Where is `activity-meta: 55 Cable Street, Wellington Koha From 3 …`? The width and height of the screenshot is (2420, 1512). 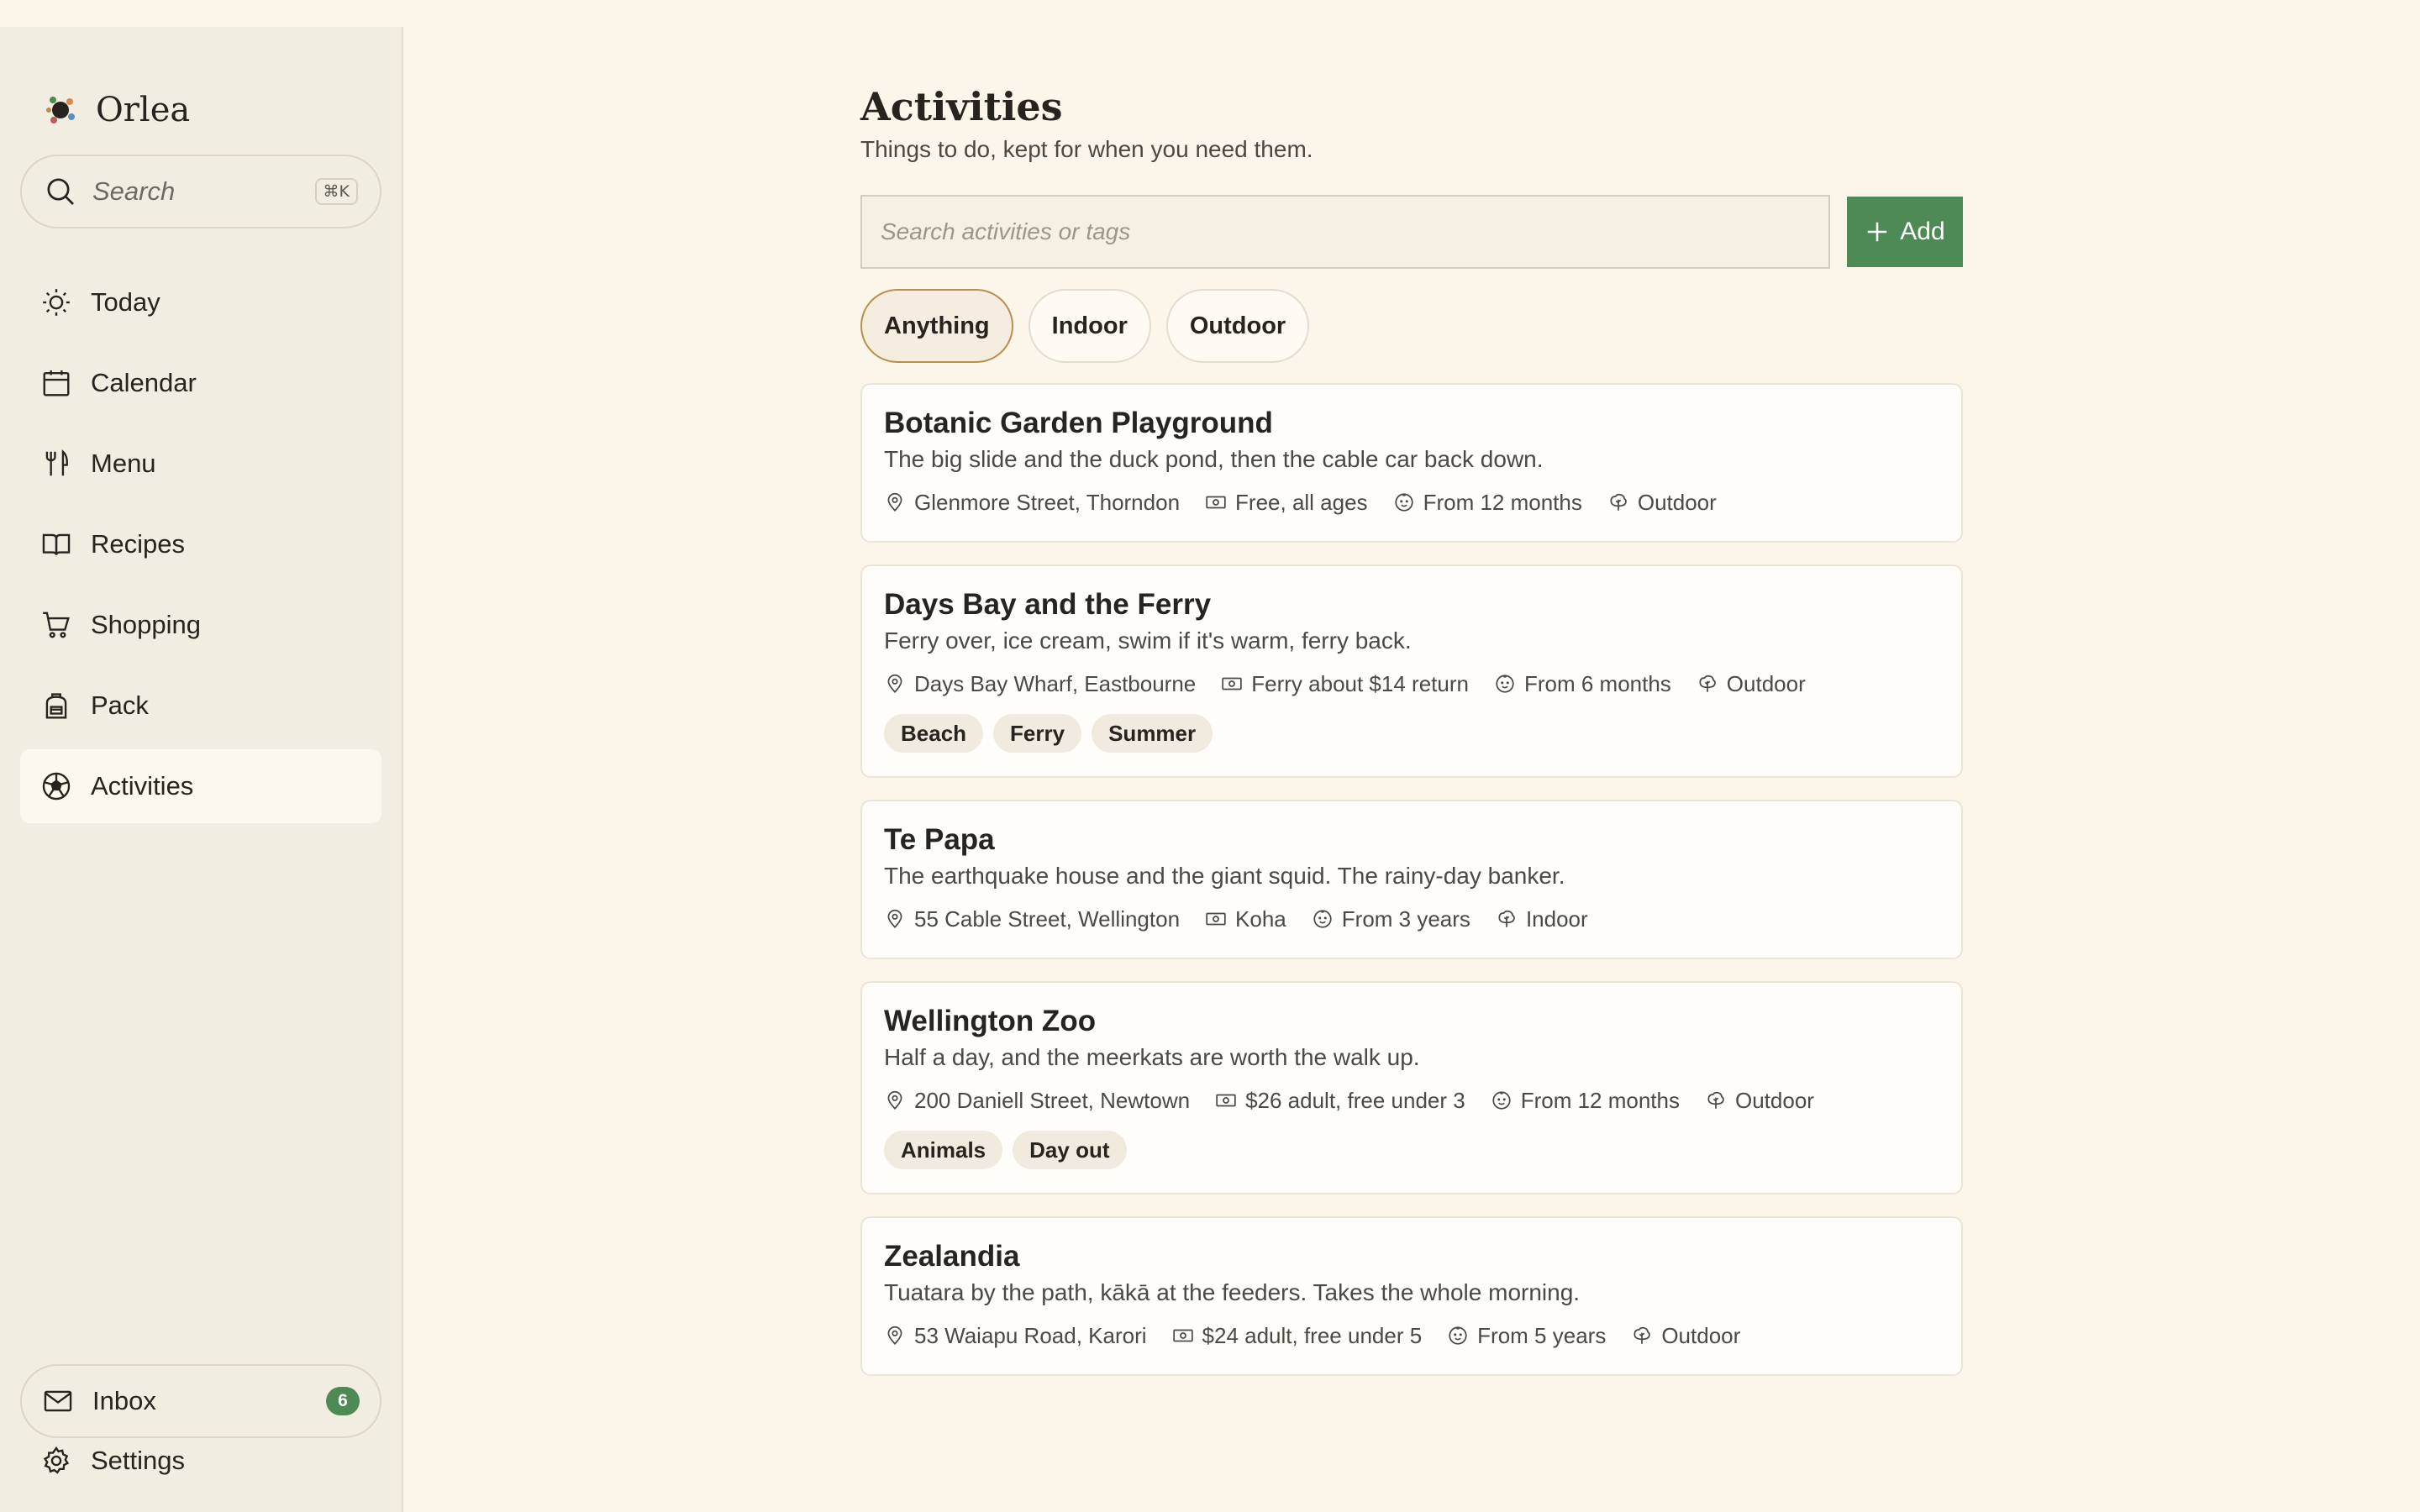
activity-meta: 55 Cable Street, Wellington Koha From 3 … is located at coordinates (1411, 919).